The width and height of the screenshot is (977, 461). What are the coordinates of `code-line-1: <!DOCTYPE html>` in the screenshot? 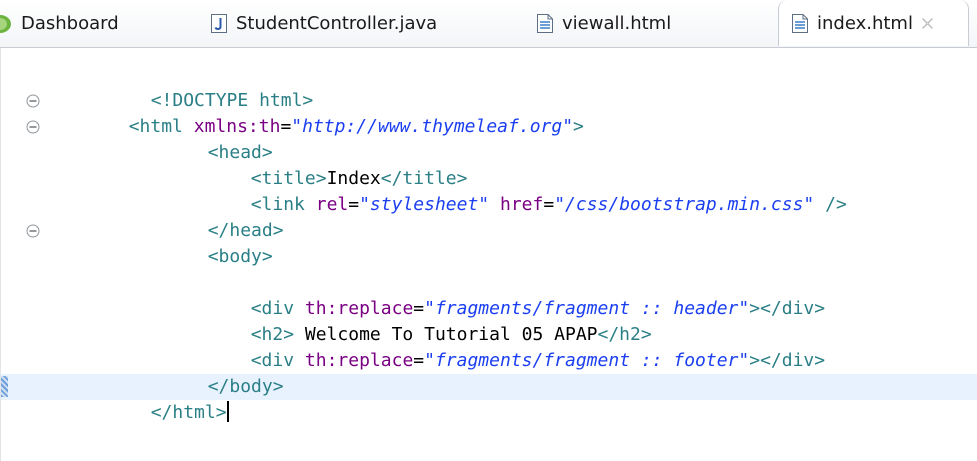 It's located at (489, 86).